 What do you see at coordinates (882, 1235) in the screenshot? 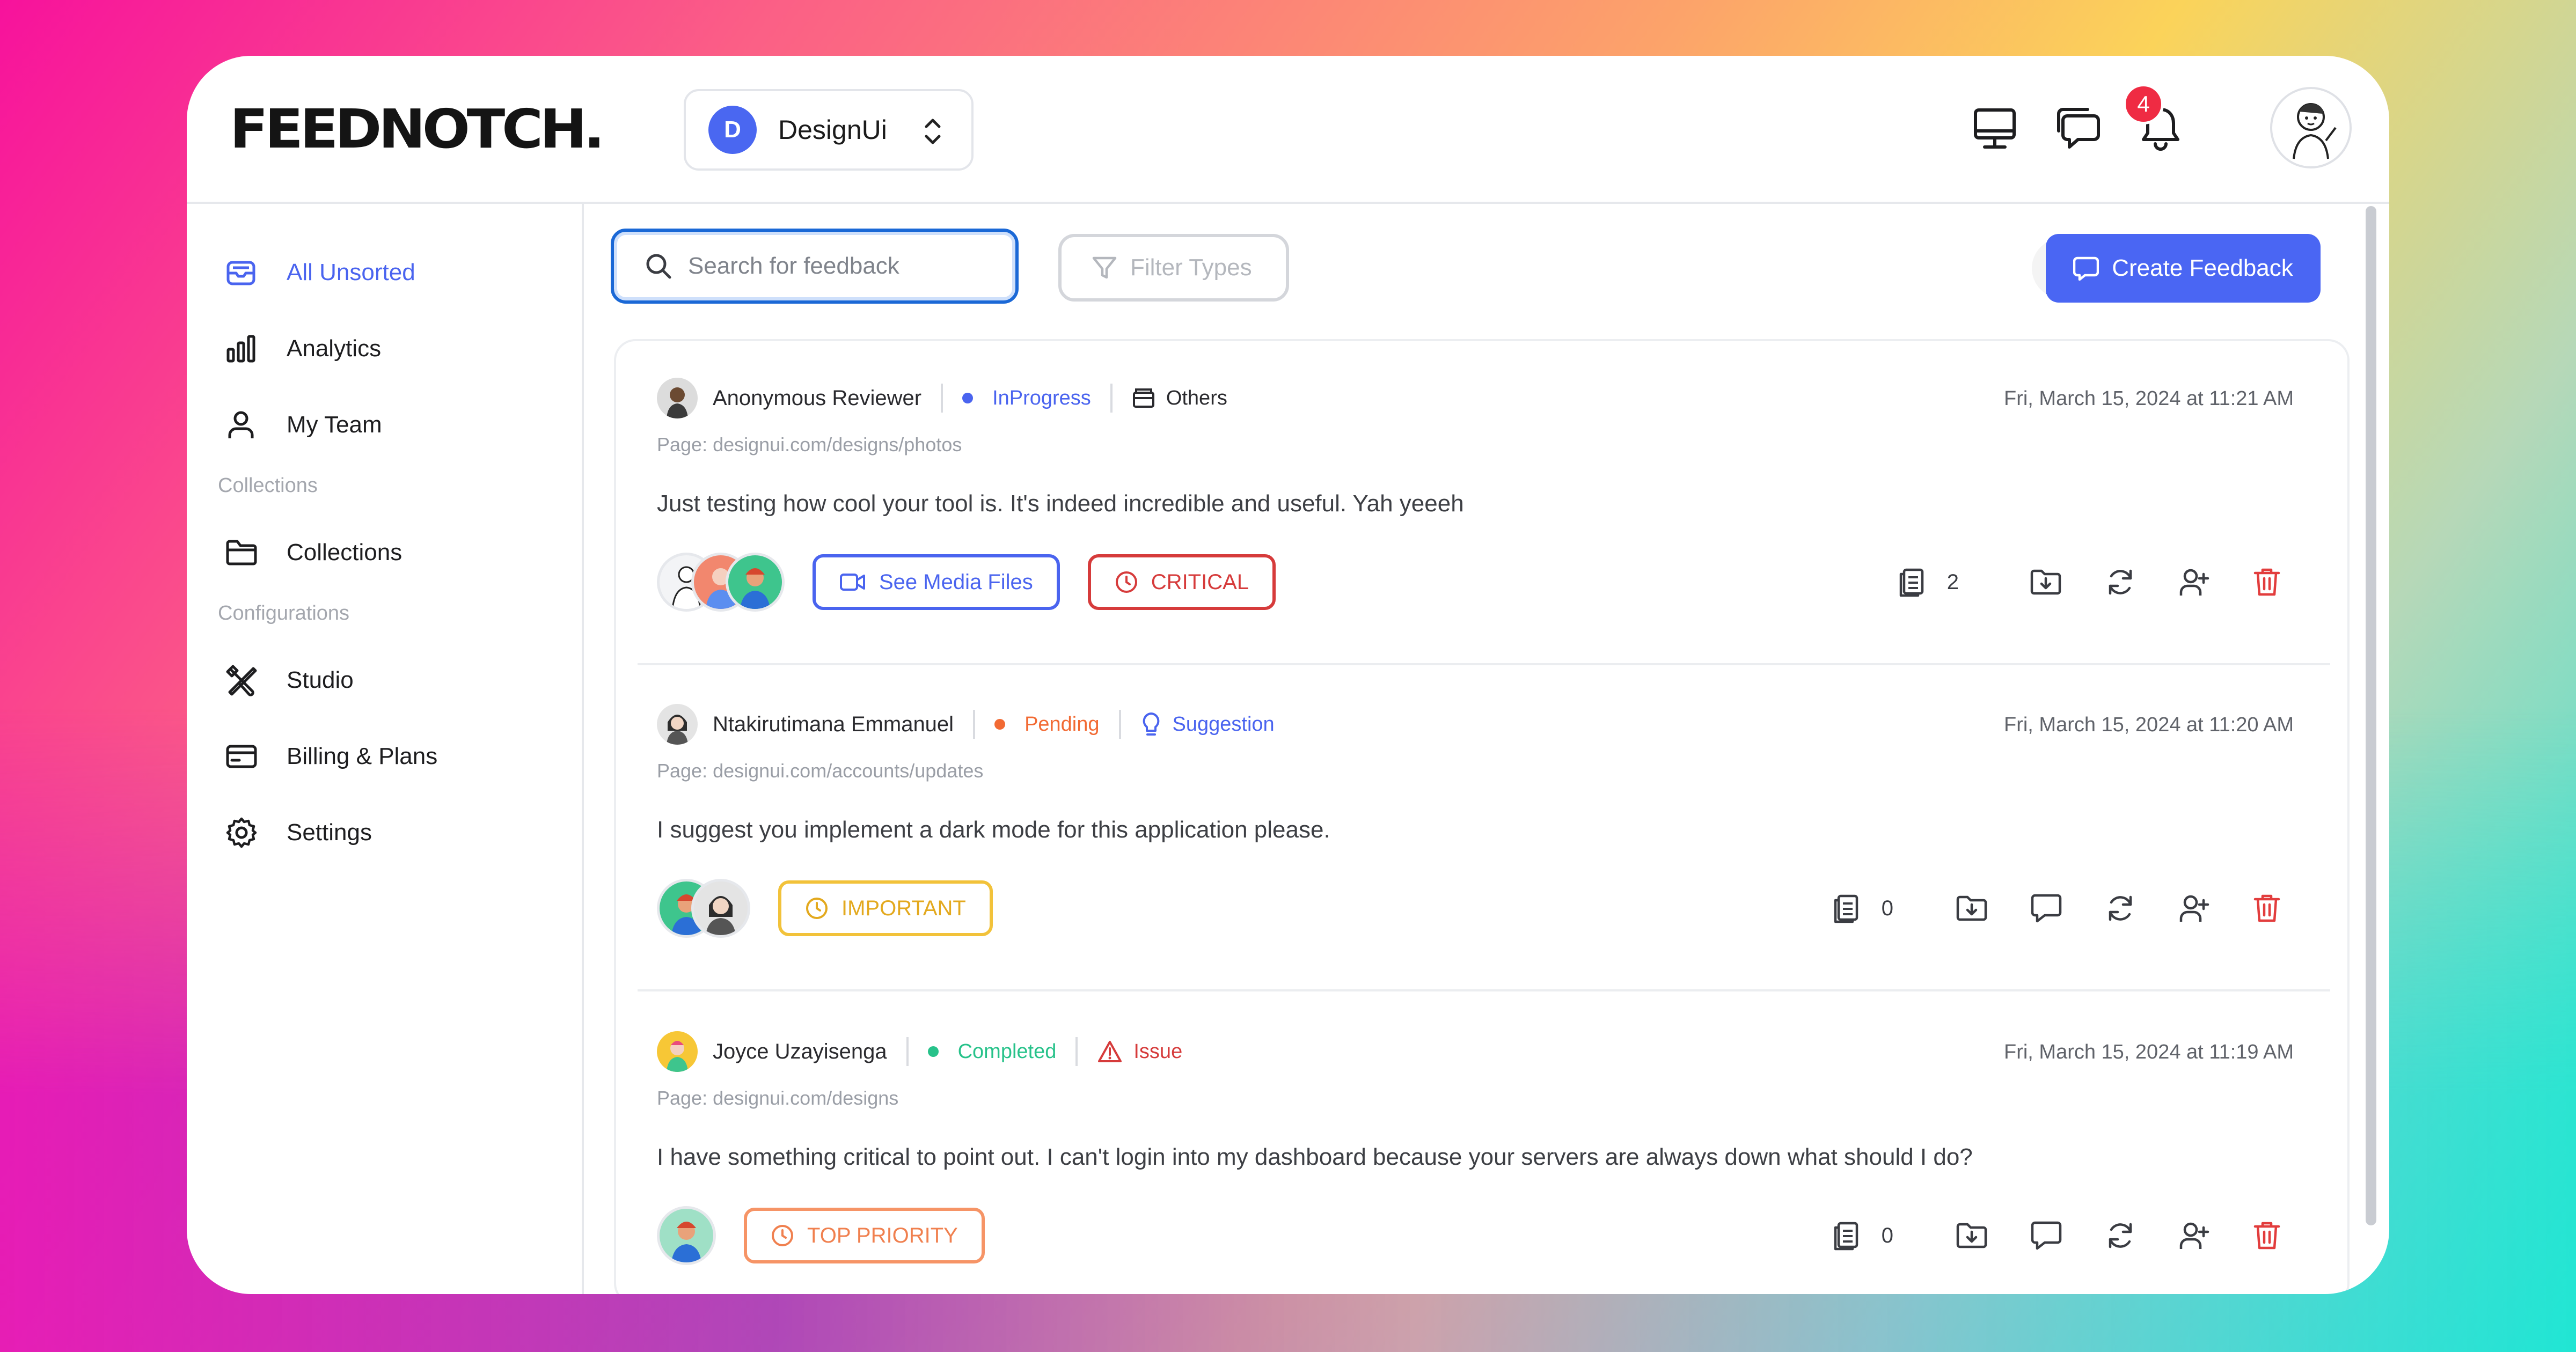
I see `priority-label: TOP PRIORITY` at bounding box center [882, 1235].